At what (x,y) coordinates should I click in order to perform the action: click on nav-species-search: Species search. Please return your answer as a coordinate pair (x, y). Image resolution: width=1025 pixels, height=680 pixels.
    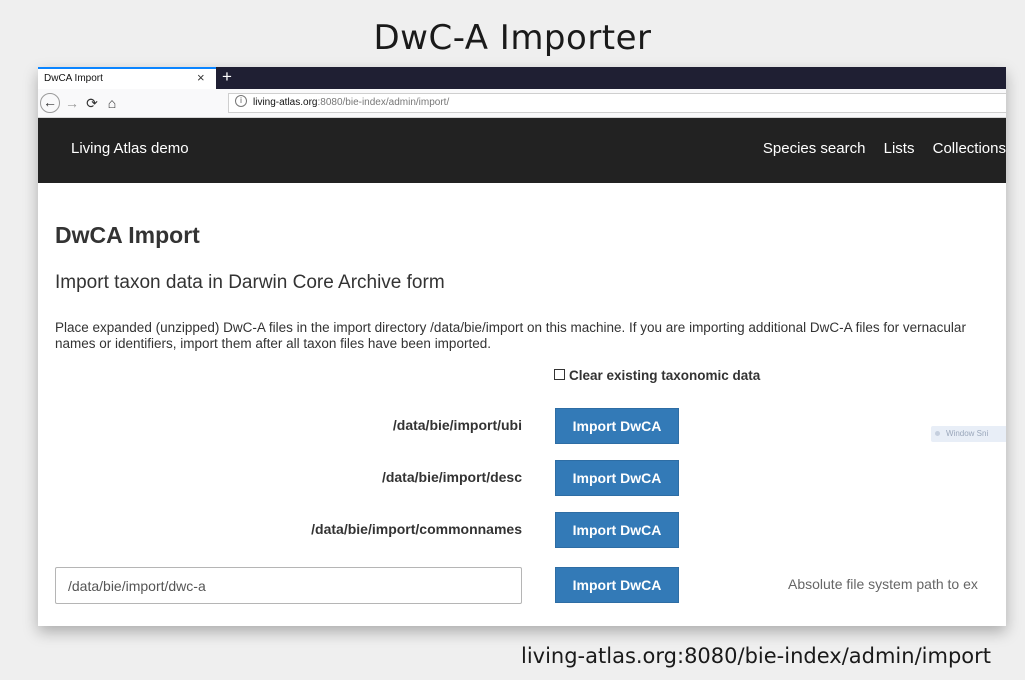
    Looking at the image, I should click on (814, 148).